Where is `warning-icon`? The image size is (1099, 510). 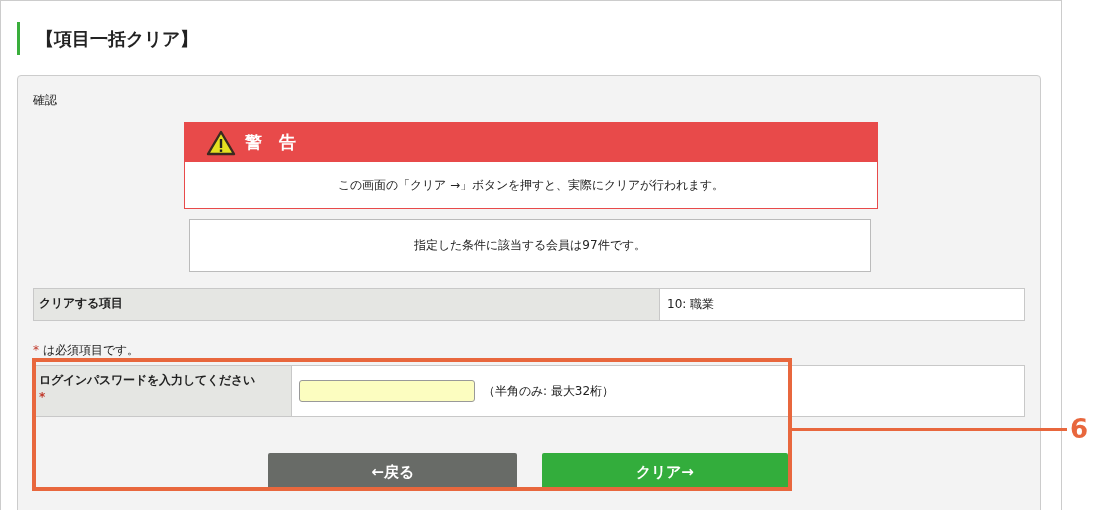
warning-icon is located at coordinates (221, 142).